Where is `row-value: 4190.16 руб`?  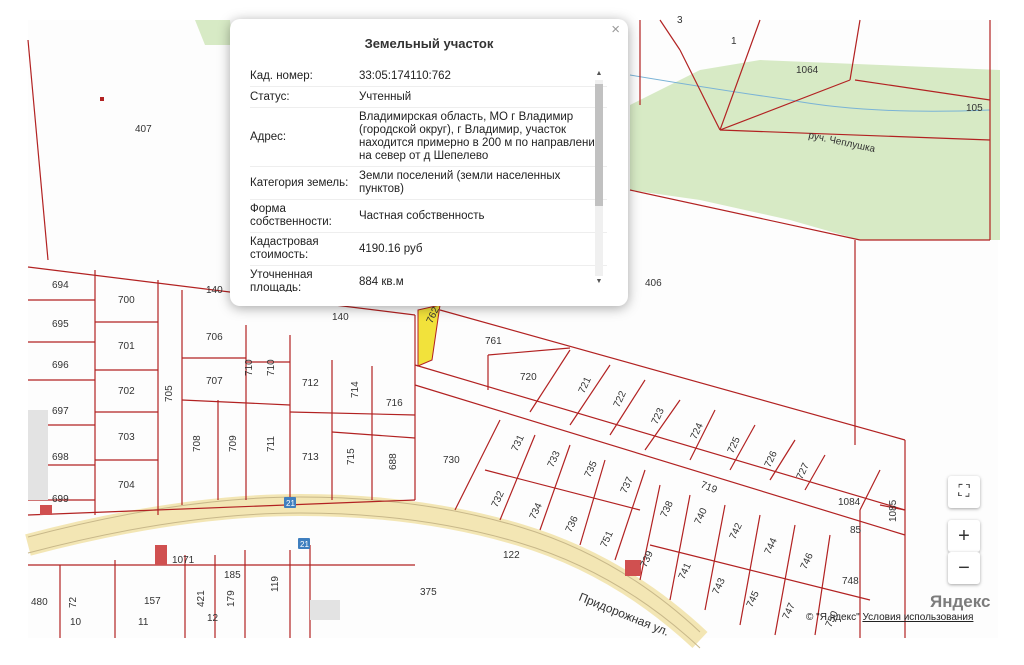 row-value: 4190.16 руб is located at coordinates (391, 248).